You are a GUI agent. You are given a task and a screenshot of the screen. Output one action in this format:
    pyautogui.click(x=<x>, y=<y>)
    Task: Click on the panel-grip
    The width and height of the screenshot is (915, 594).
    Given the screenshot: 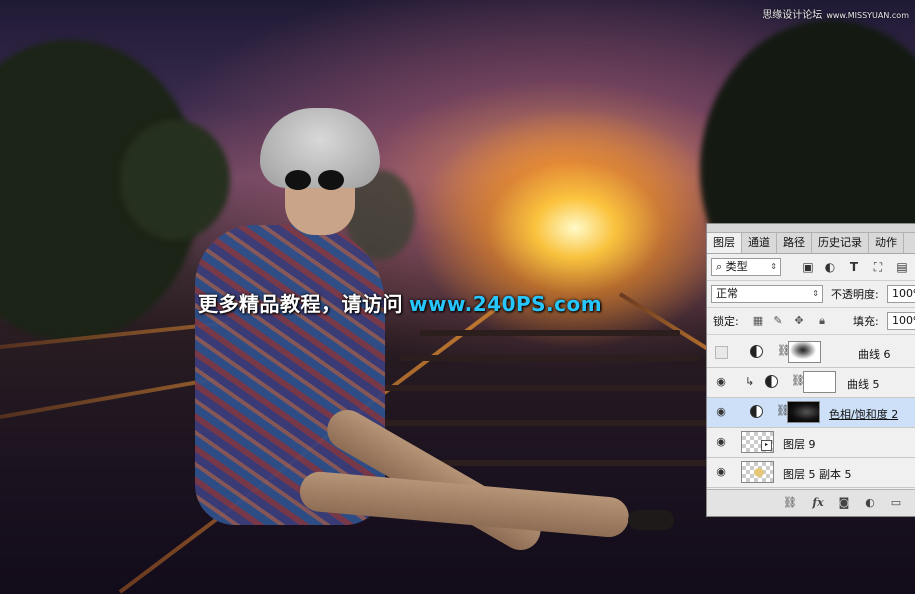 What is the action you would take?
    pyautogui.click(x=811, y=228)
    